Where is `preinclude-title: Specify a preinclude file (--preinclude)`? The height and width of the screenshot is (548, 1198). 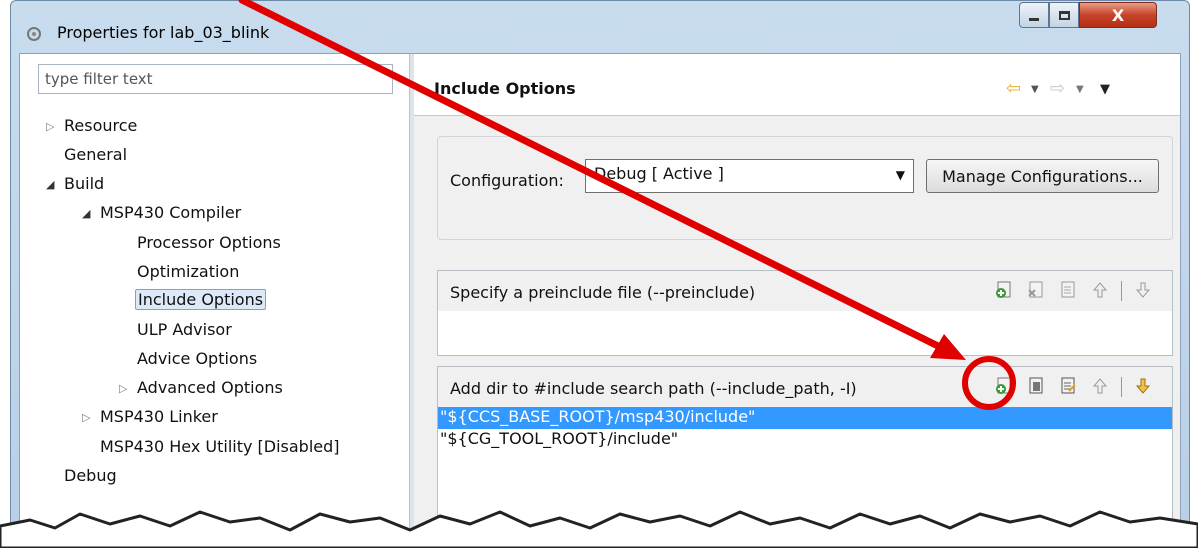
preinclude-title: Specify a preinclude file (--preinclude) is located at coordinates (603, 292).